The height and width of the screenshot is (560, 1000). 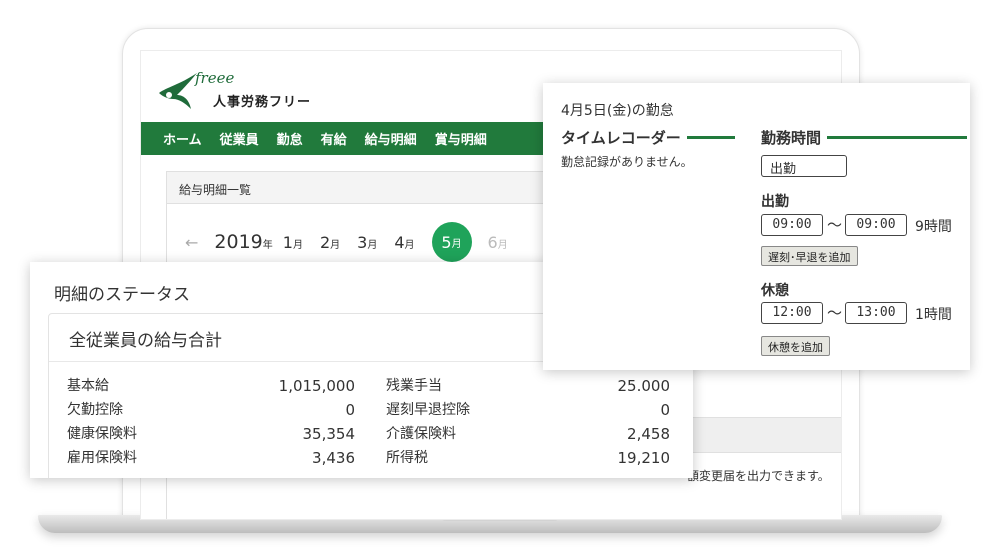 What do you see at coordinates (325, 242) in the screenshot?
I see `month-2-value: 2` at bounding box center [325, 242].